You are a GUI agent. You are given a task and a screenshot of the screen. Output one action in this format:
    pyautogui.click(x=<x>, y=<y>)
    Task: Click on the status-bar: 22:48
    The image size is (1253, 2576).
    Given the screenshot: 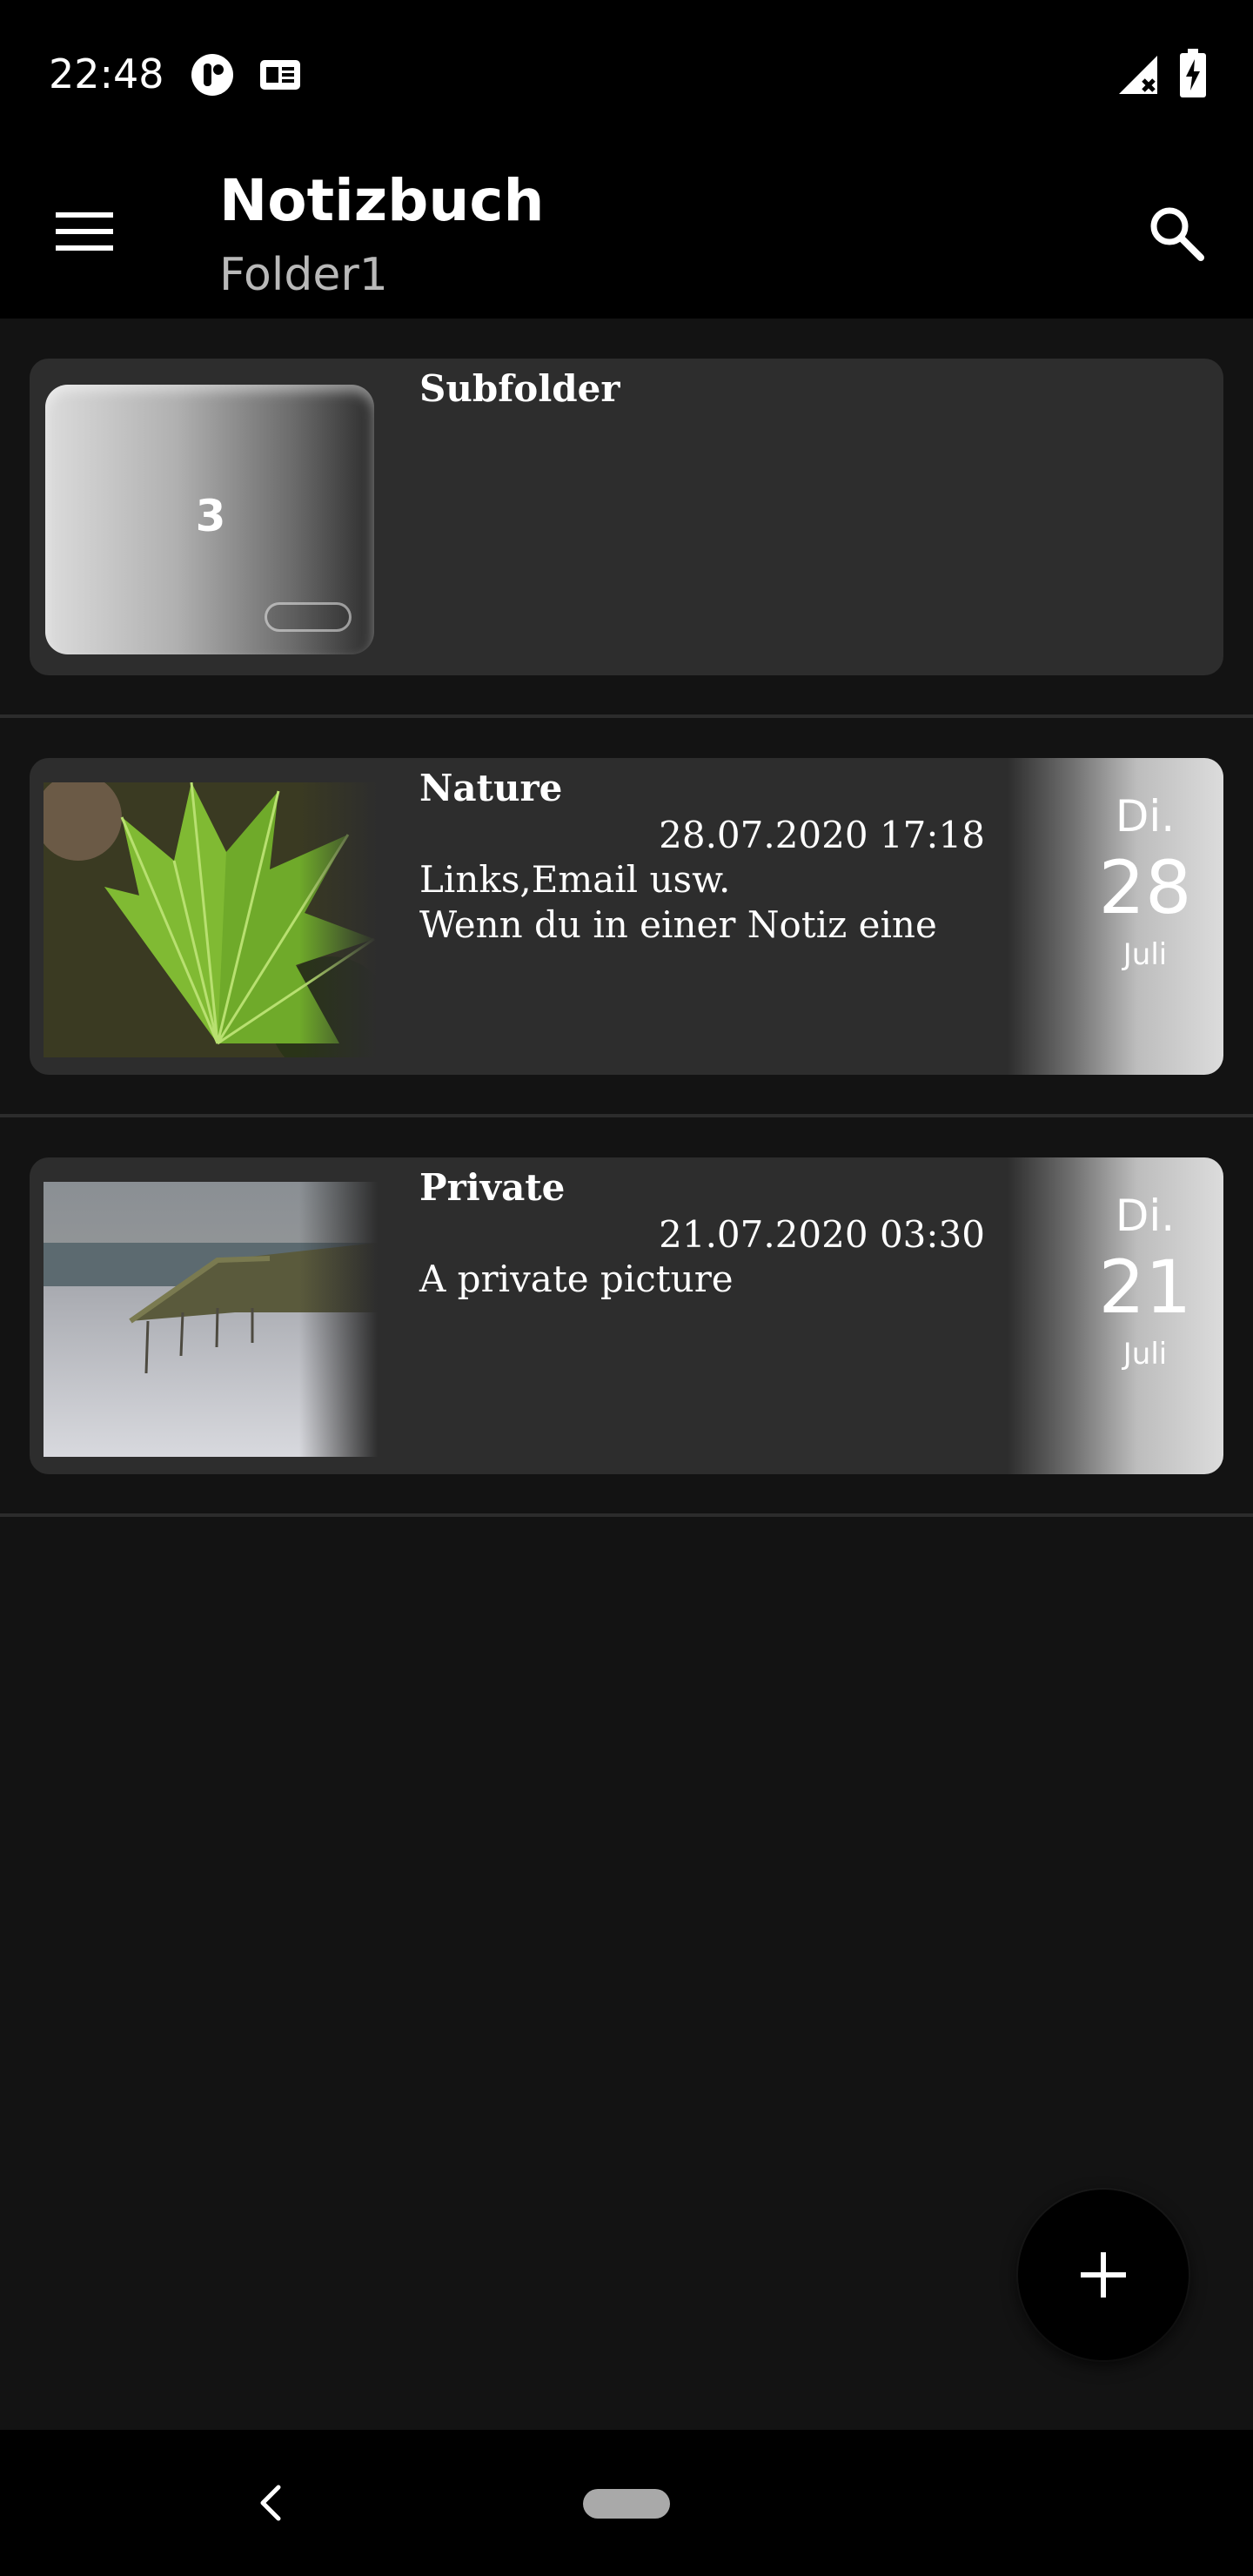 What is the action you would take?
    pyautogui.click(x=626, y=74)
    